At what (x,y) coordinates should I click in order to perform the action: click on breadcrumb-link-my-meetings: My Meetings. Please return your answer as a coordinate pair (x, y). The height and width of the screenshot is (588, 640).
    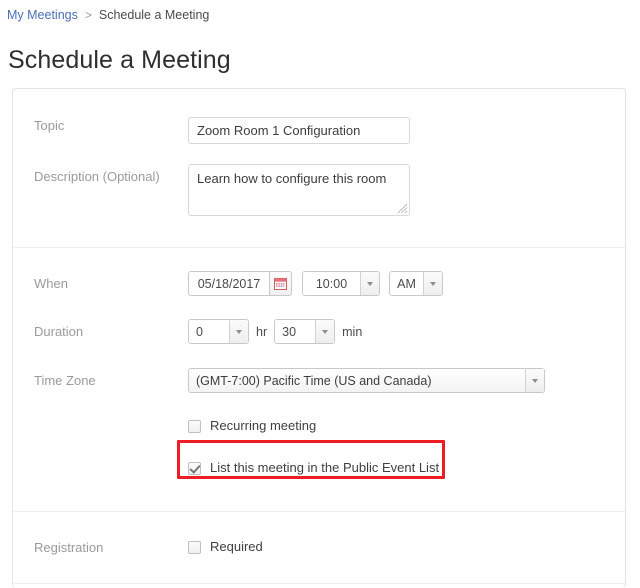
    Looking at the image, I should click on (42, 15).